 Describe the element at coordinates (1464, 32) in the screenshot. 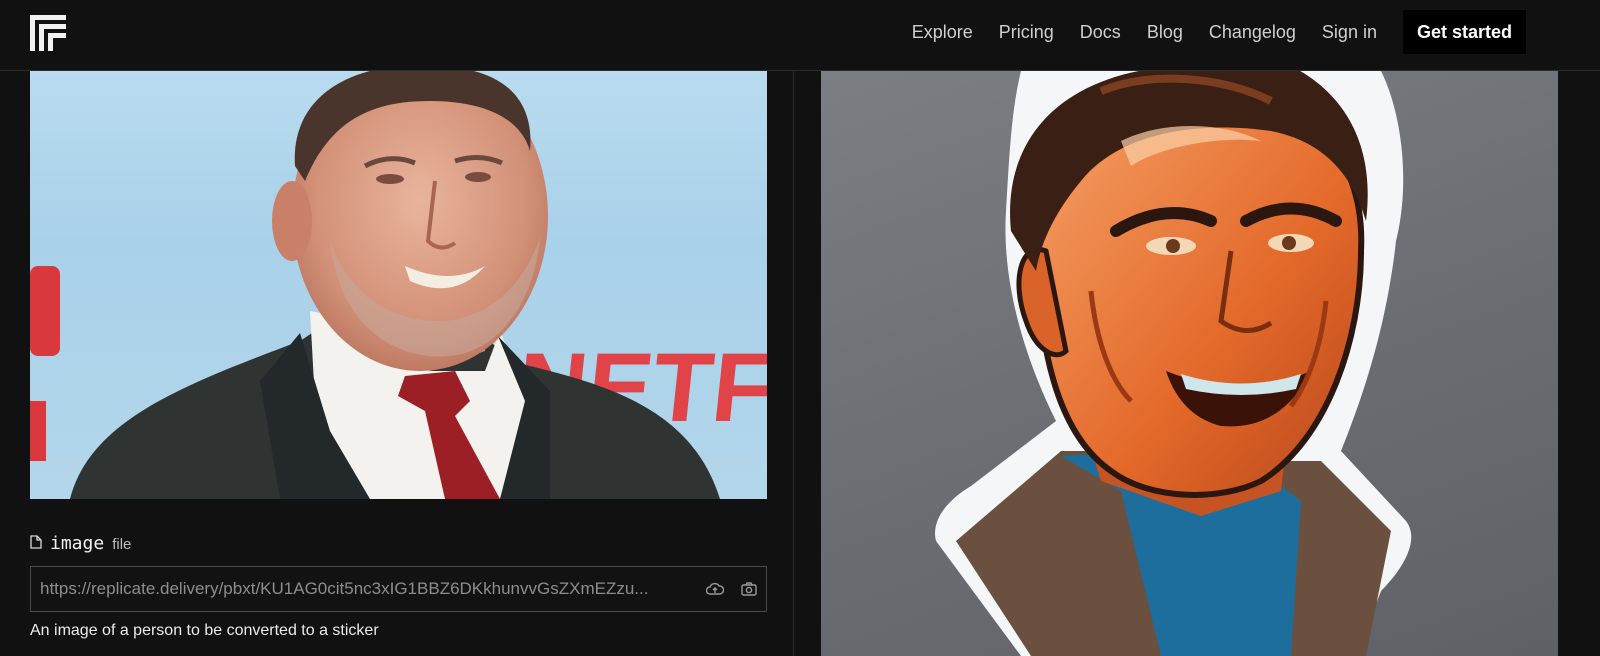

I see `get-started-button: Get started` at that location.